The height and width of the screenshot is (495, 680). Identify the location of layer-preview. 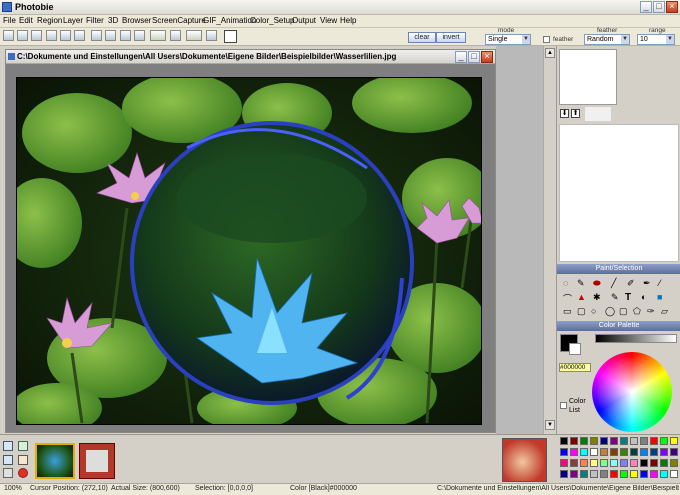
(588, 77).